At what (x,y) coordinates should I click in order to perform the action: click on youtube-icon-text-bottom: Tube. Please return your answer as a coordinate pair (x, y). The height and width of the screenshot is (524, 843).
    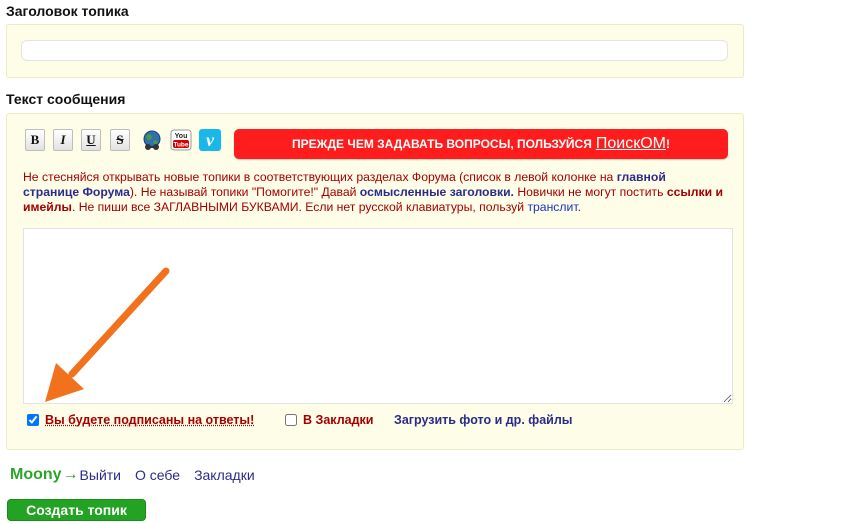
    Looking at the image, I should click on (180, 145).